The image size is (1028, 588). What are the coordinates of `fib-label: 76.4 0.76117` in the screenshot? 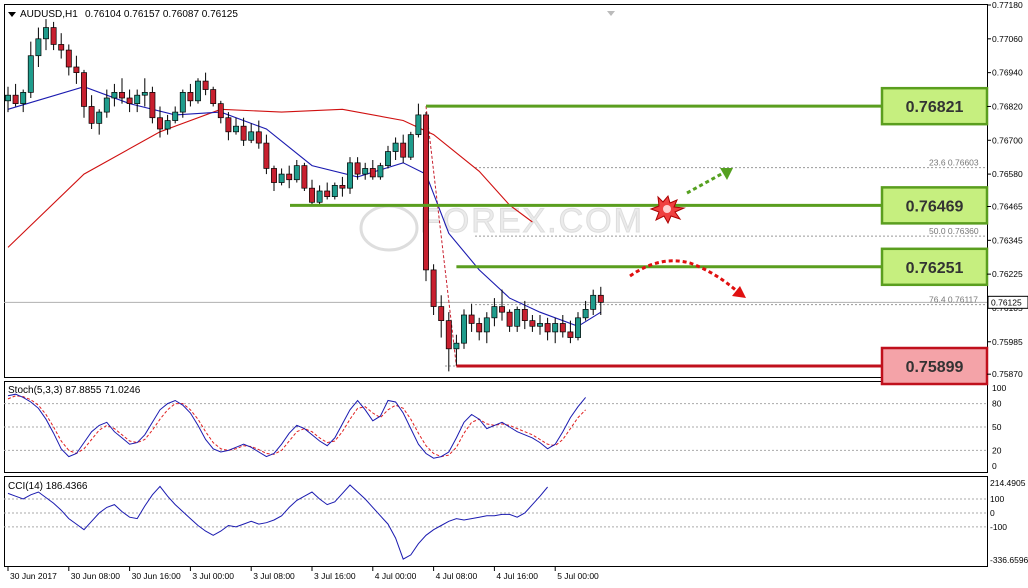 It's located at (953, 300).